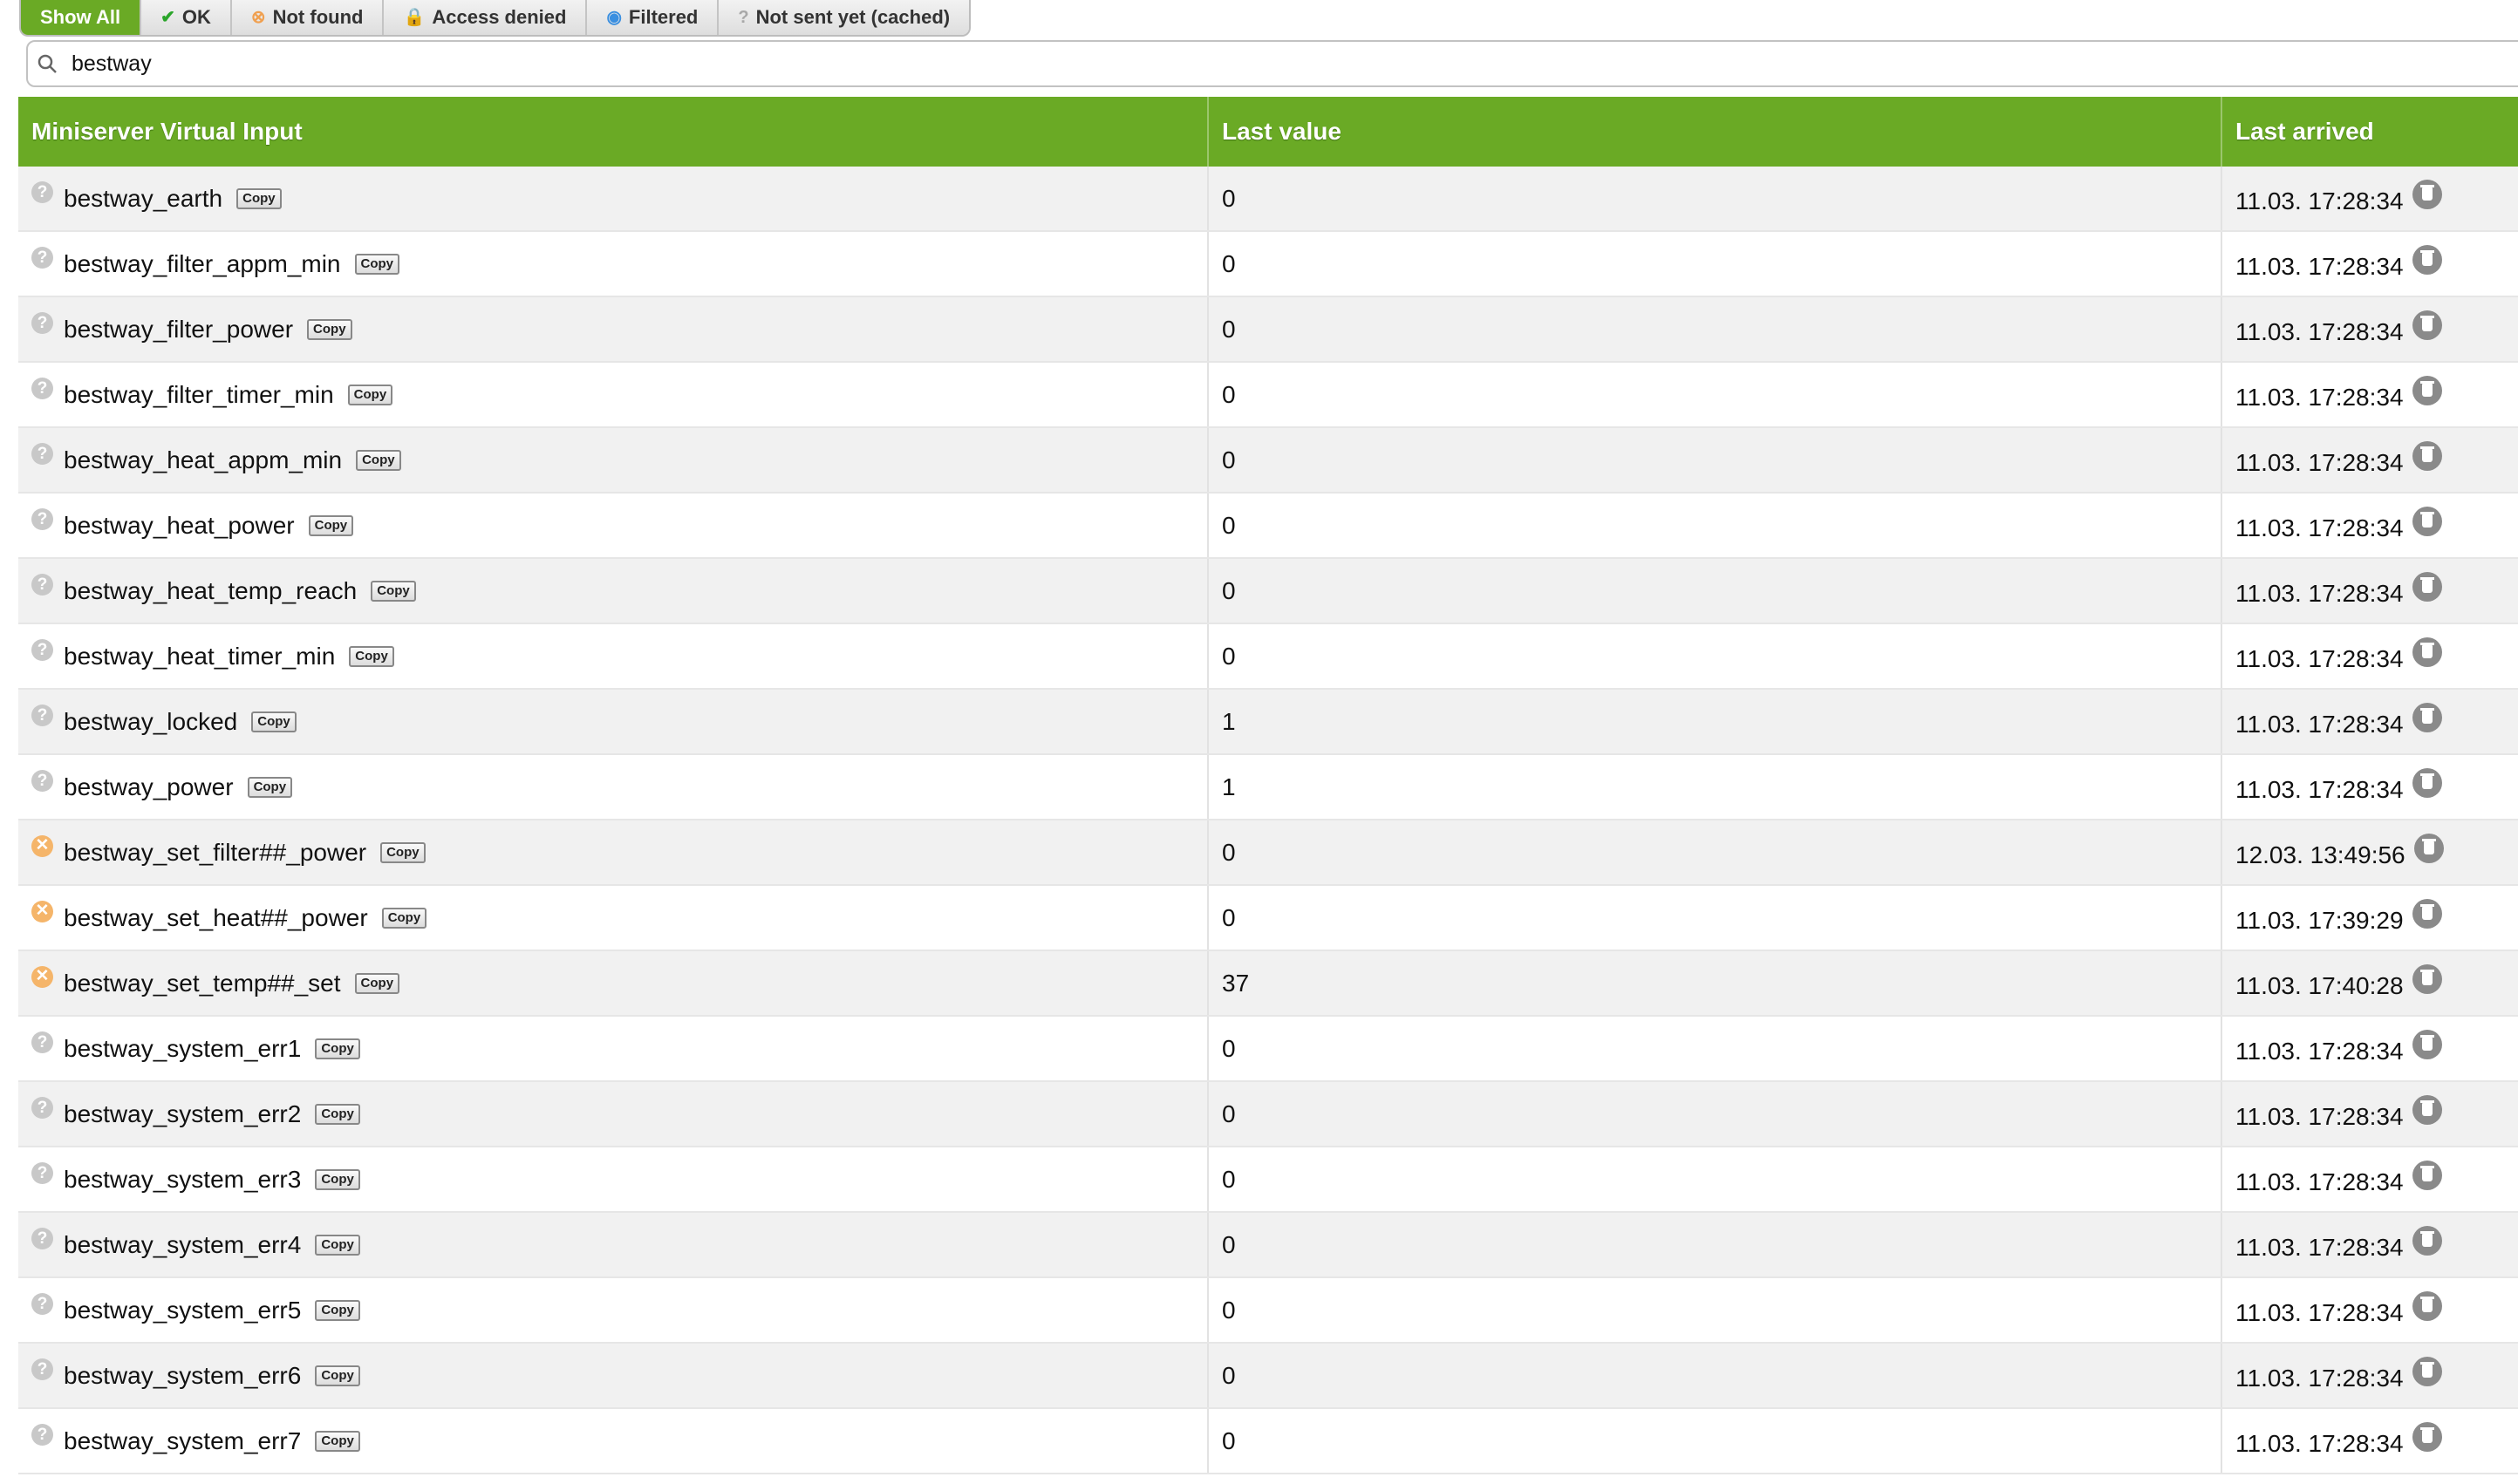  Describe the element at coordinates (613, 853) in the screenshot. I see `cell-input-name: ✕ bestway_set_filter##_power Copy` at that location.